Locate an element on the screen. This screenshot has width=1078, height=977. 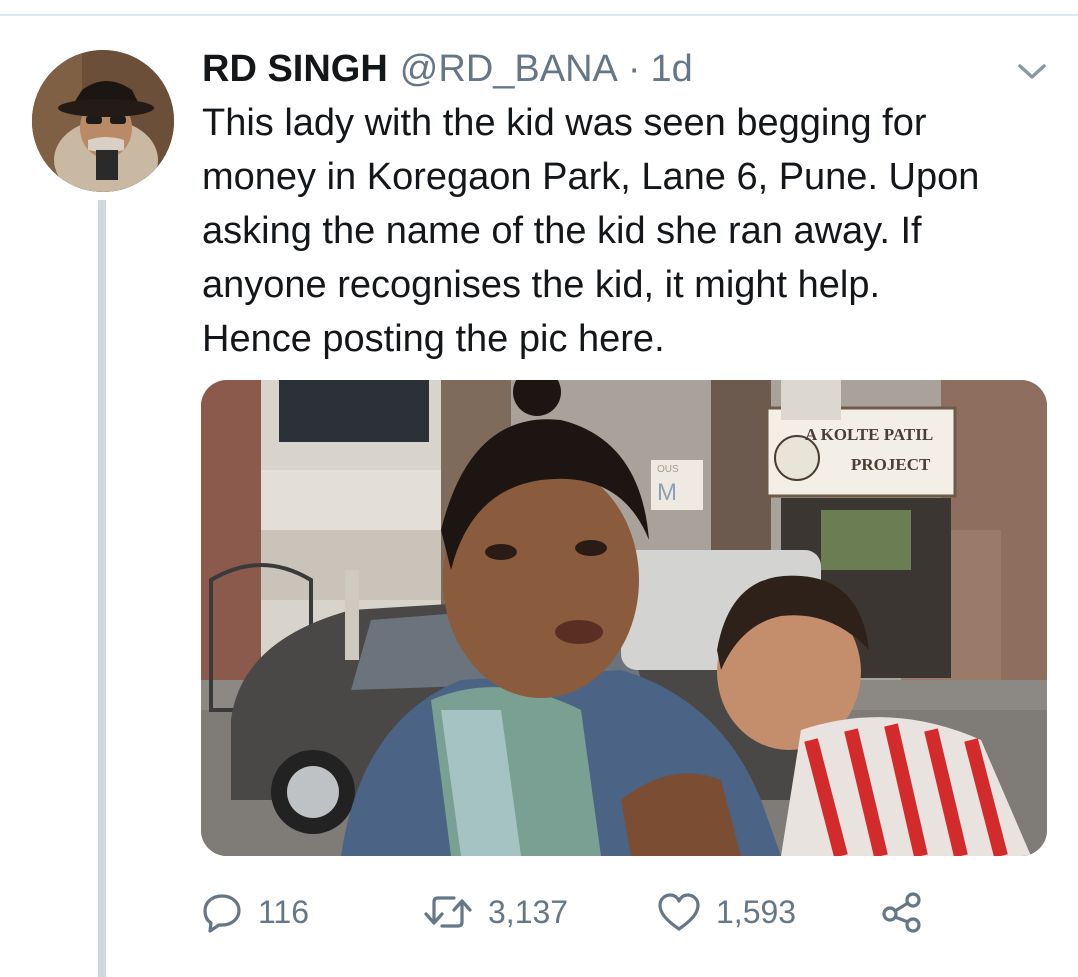
thread-line is located at coordinates (102, 588).